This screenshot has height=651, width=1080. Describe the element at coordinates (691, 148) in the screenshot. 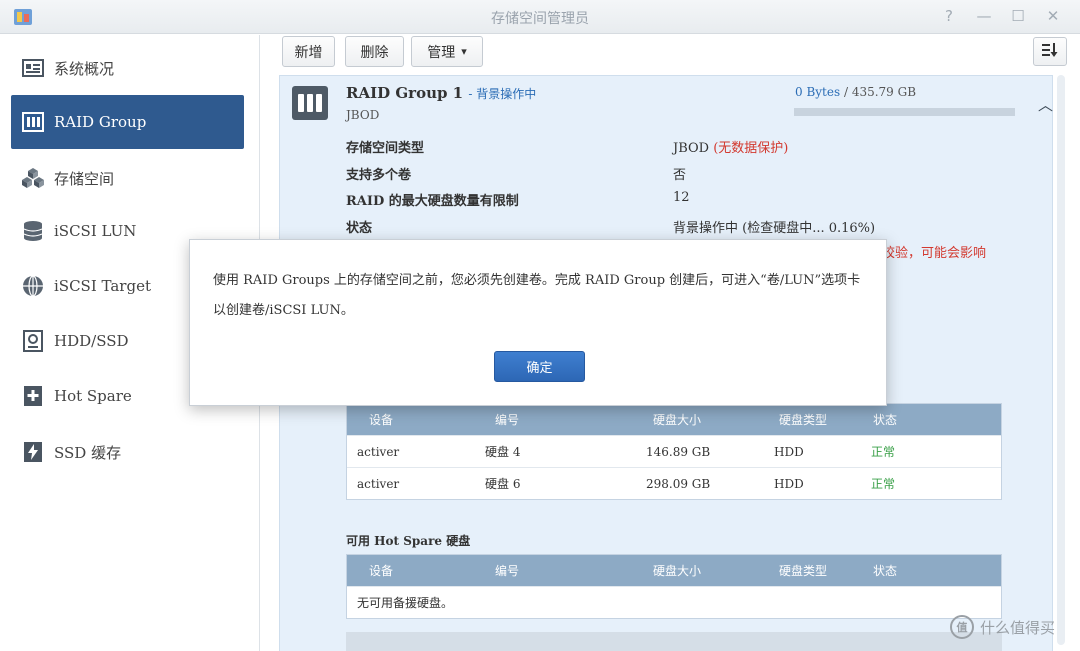

I see `storage-type-value: JBOD` at that location.